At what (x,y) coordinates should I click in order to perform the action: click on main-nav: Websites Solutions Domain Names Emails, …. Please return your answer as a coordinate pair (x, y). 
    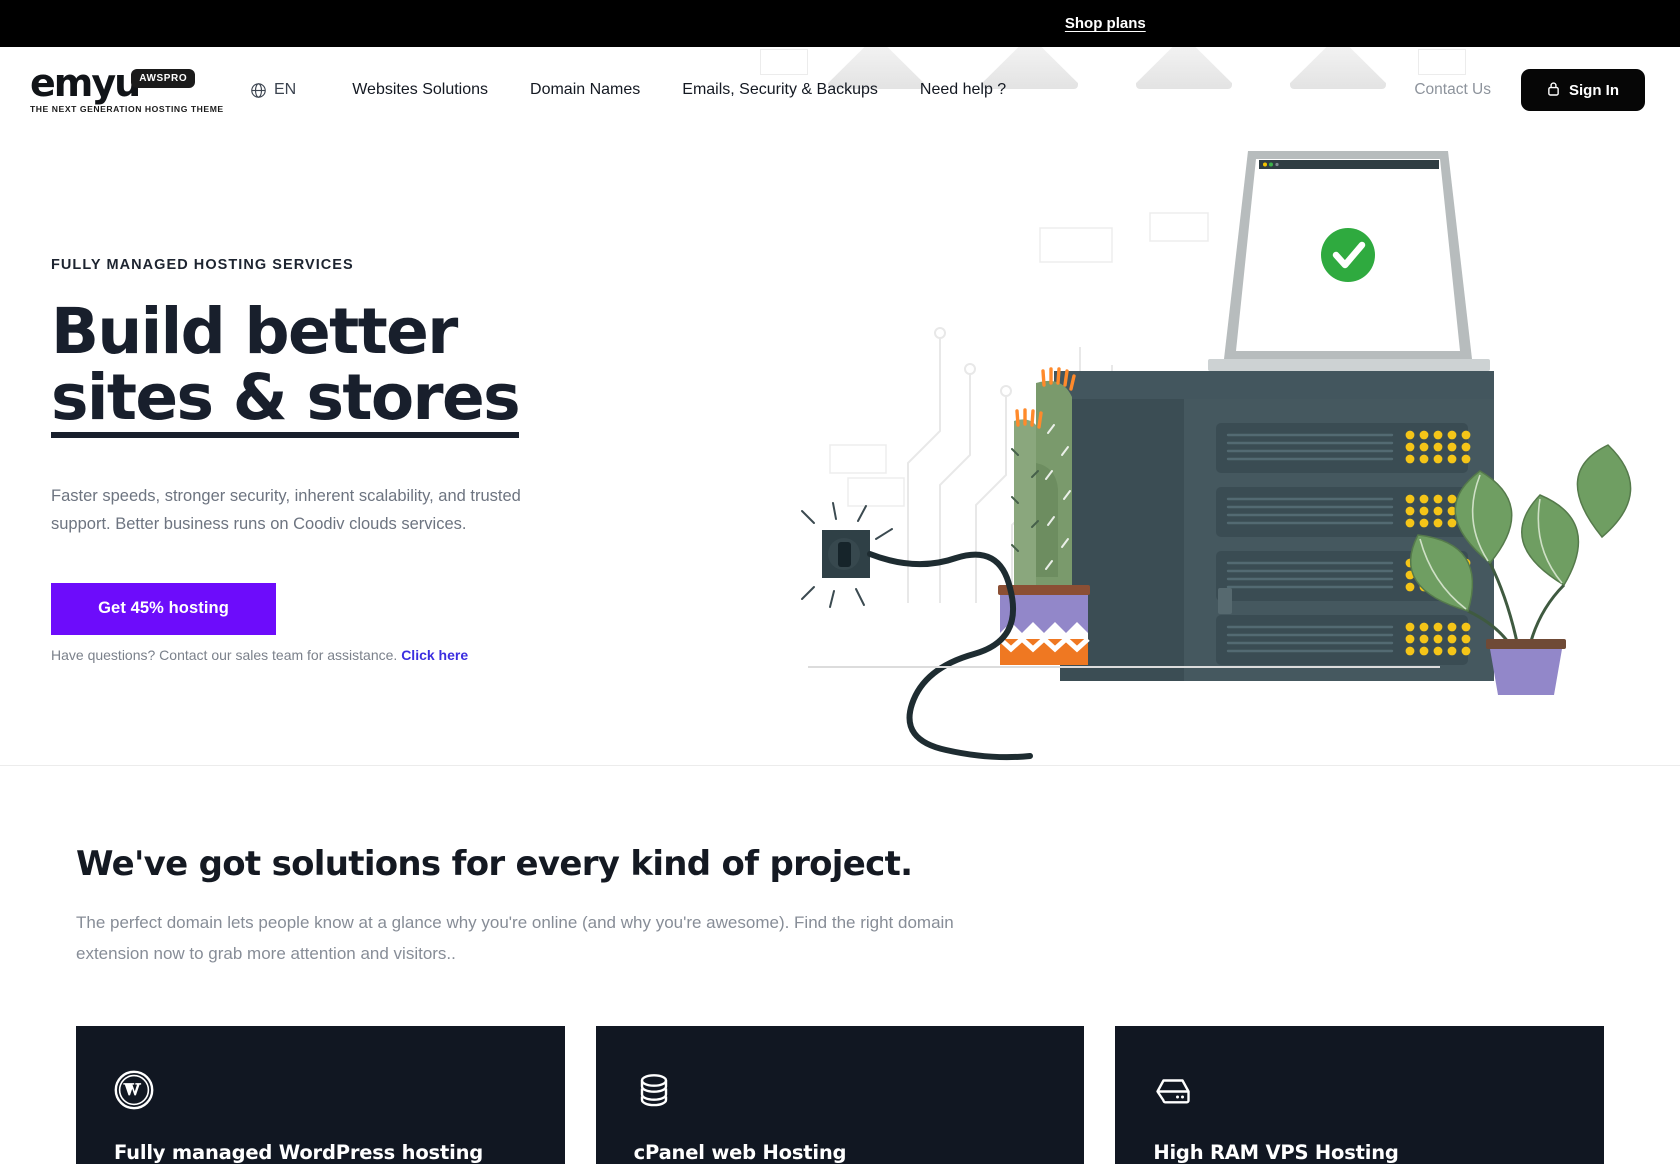
    Looking at the image, I should click on (679, 90).